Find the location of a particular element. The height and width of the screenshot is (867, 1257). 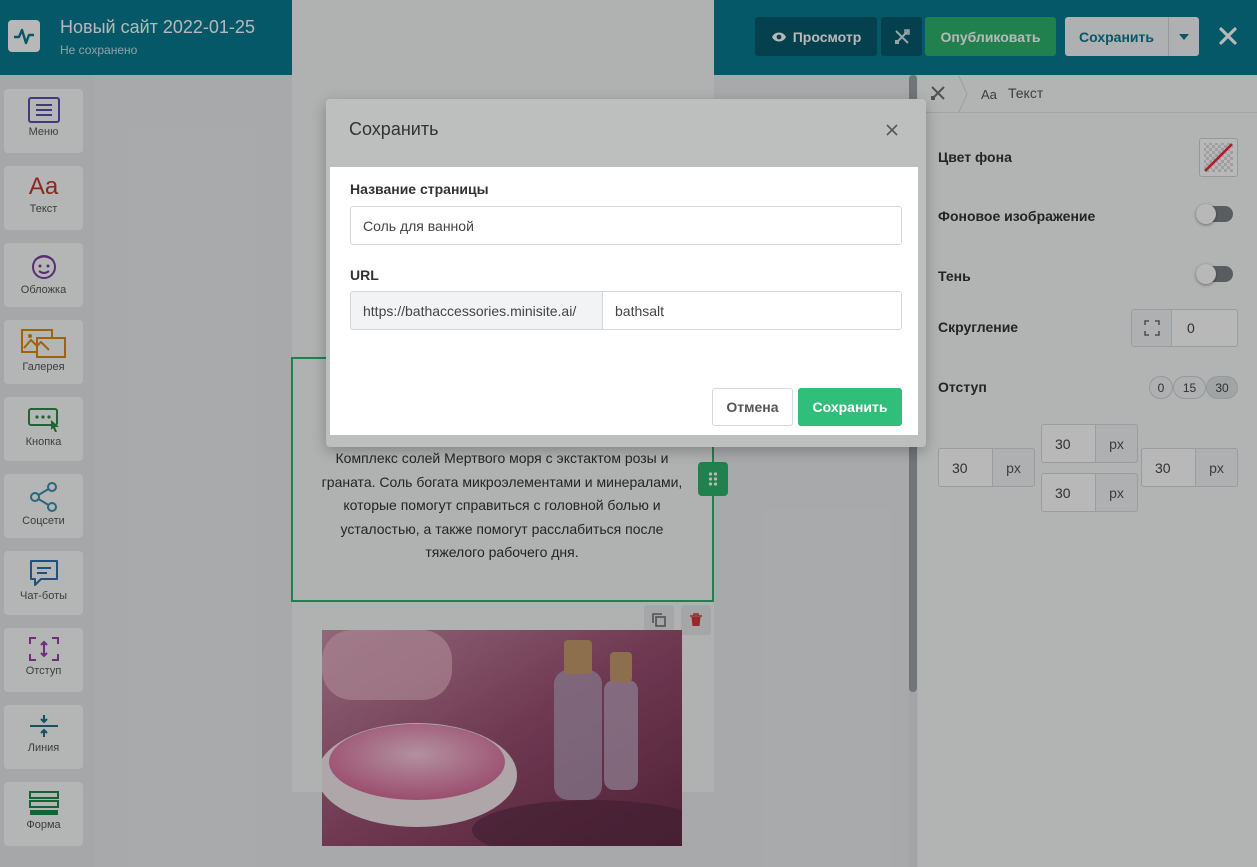

dialog-save-button: Сохранить is located at coordinates (850, 407).